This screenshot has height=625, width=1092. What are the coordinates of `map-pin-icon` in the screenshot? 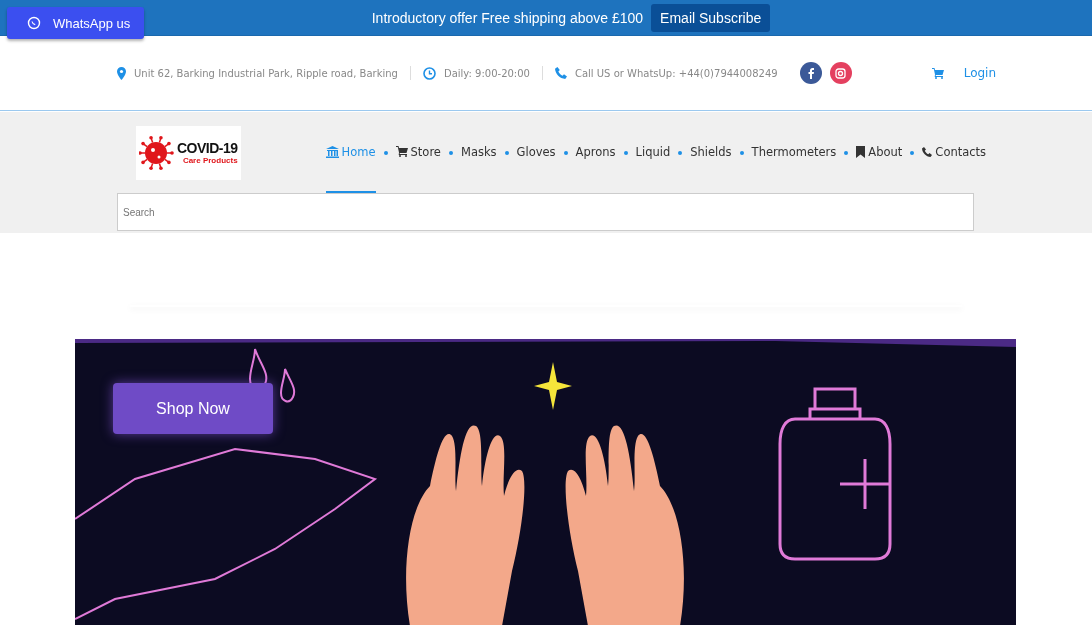 It's located at (121, 73).